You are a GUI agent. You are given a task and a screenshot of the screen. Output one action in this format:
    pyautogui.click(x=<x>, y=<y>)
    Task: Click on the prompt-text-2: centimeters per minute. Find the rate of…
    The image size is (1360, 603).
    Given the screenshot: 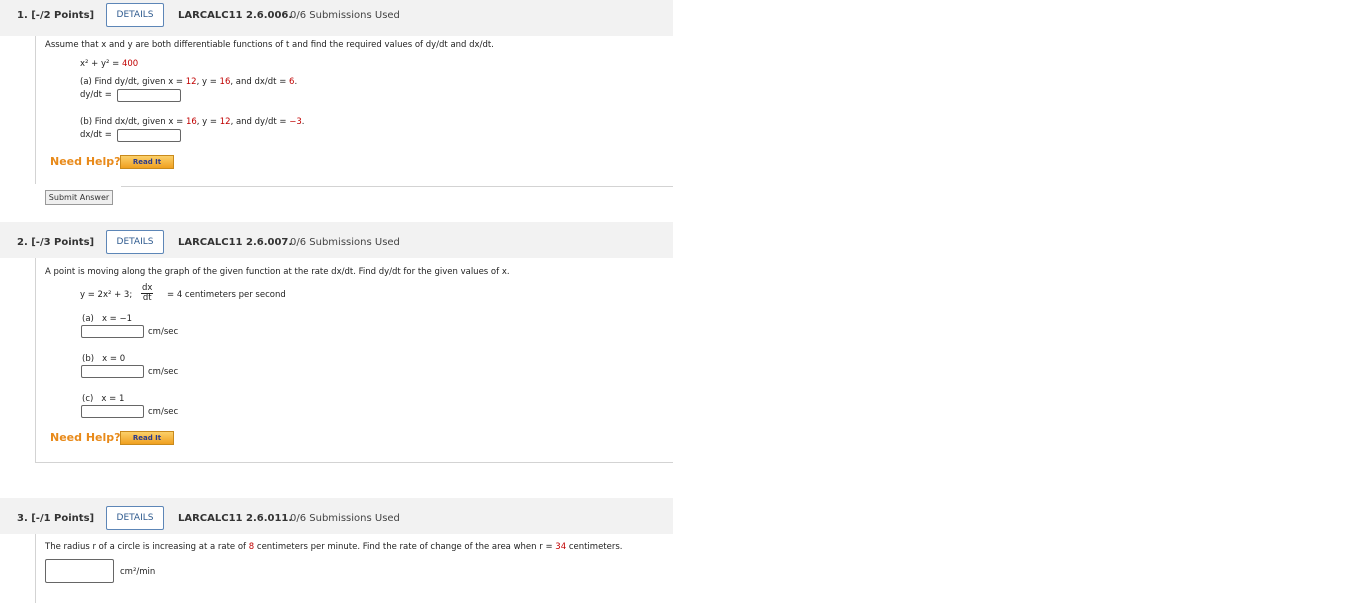 What is the action you would take?
    pyautogui.click(x=404, y=547)
    